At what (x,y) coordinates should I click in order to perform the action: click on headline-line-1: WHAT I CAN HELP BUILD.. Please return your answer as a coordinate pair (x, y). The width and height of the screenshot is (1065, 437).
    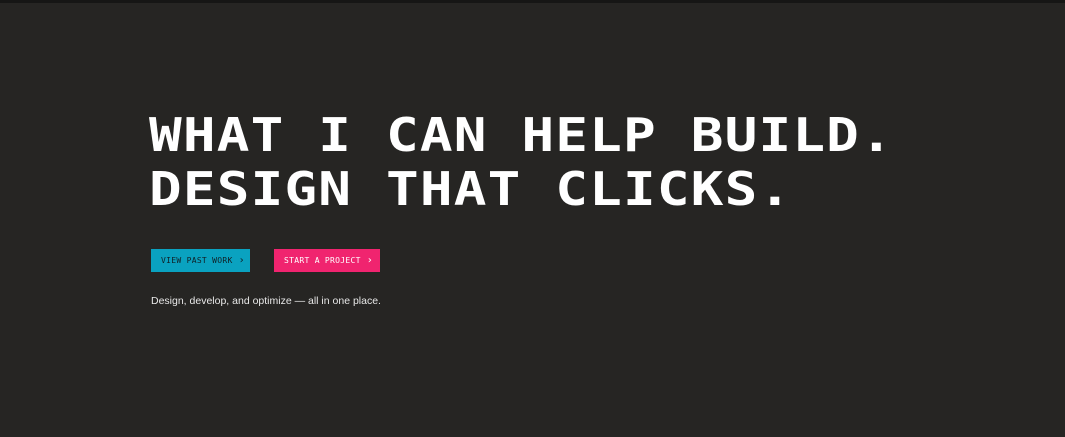
    Looking at the image, I should click on (521, 135).